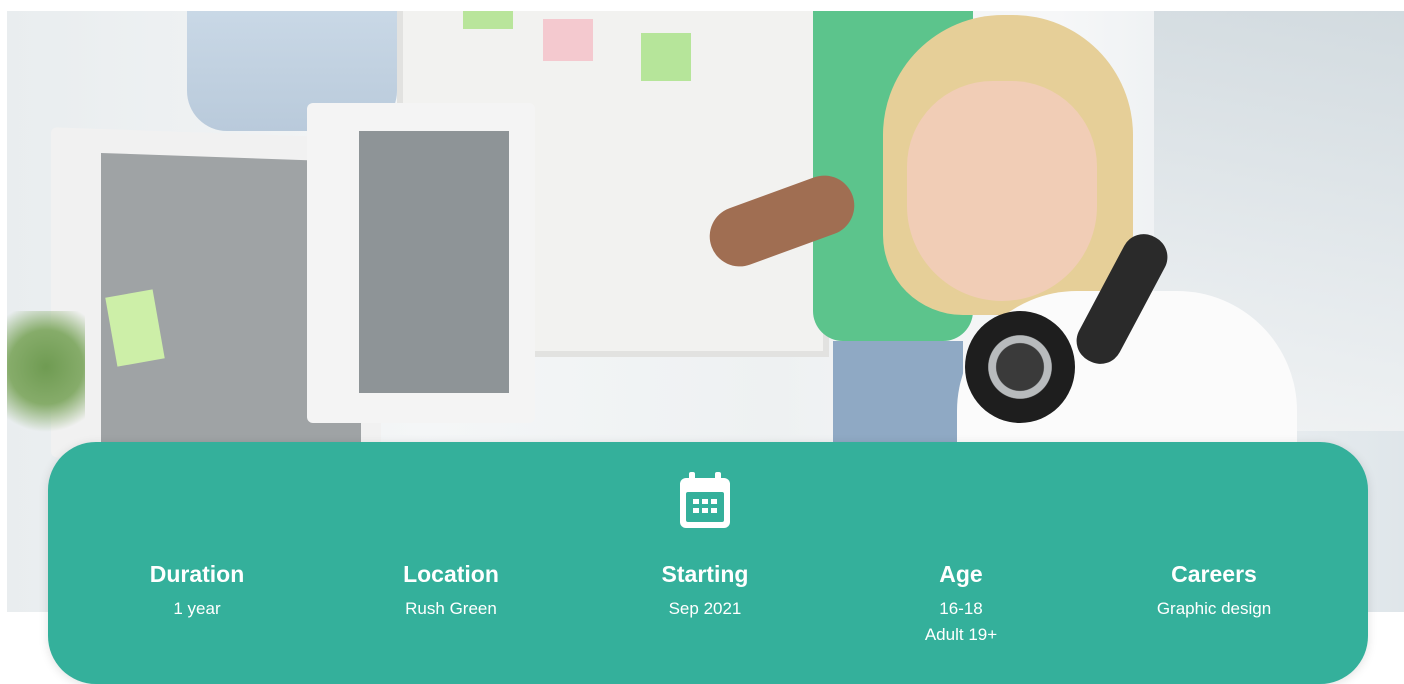  I want to click on computer-monitor, so click(421, 263).